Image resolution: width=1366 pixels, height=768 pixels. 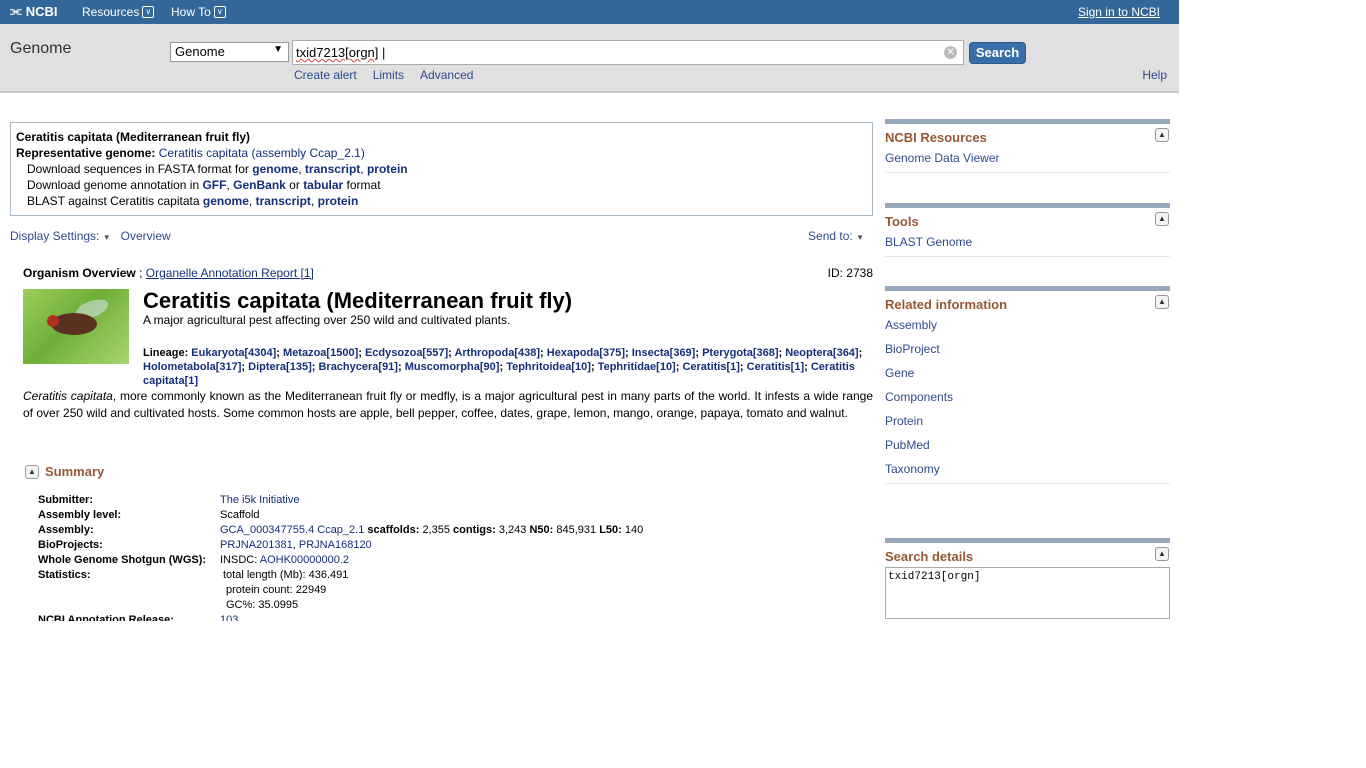 What do you see at coordinates (1027, 375) in the screenshot?
I see `related-gene-link: Gene` at bounding box center [1027, 375].